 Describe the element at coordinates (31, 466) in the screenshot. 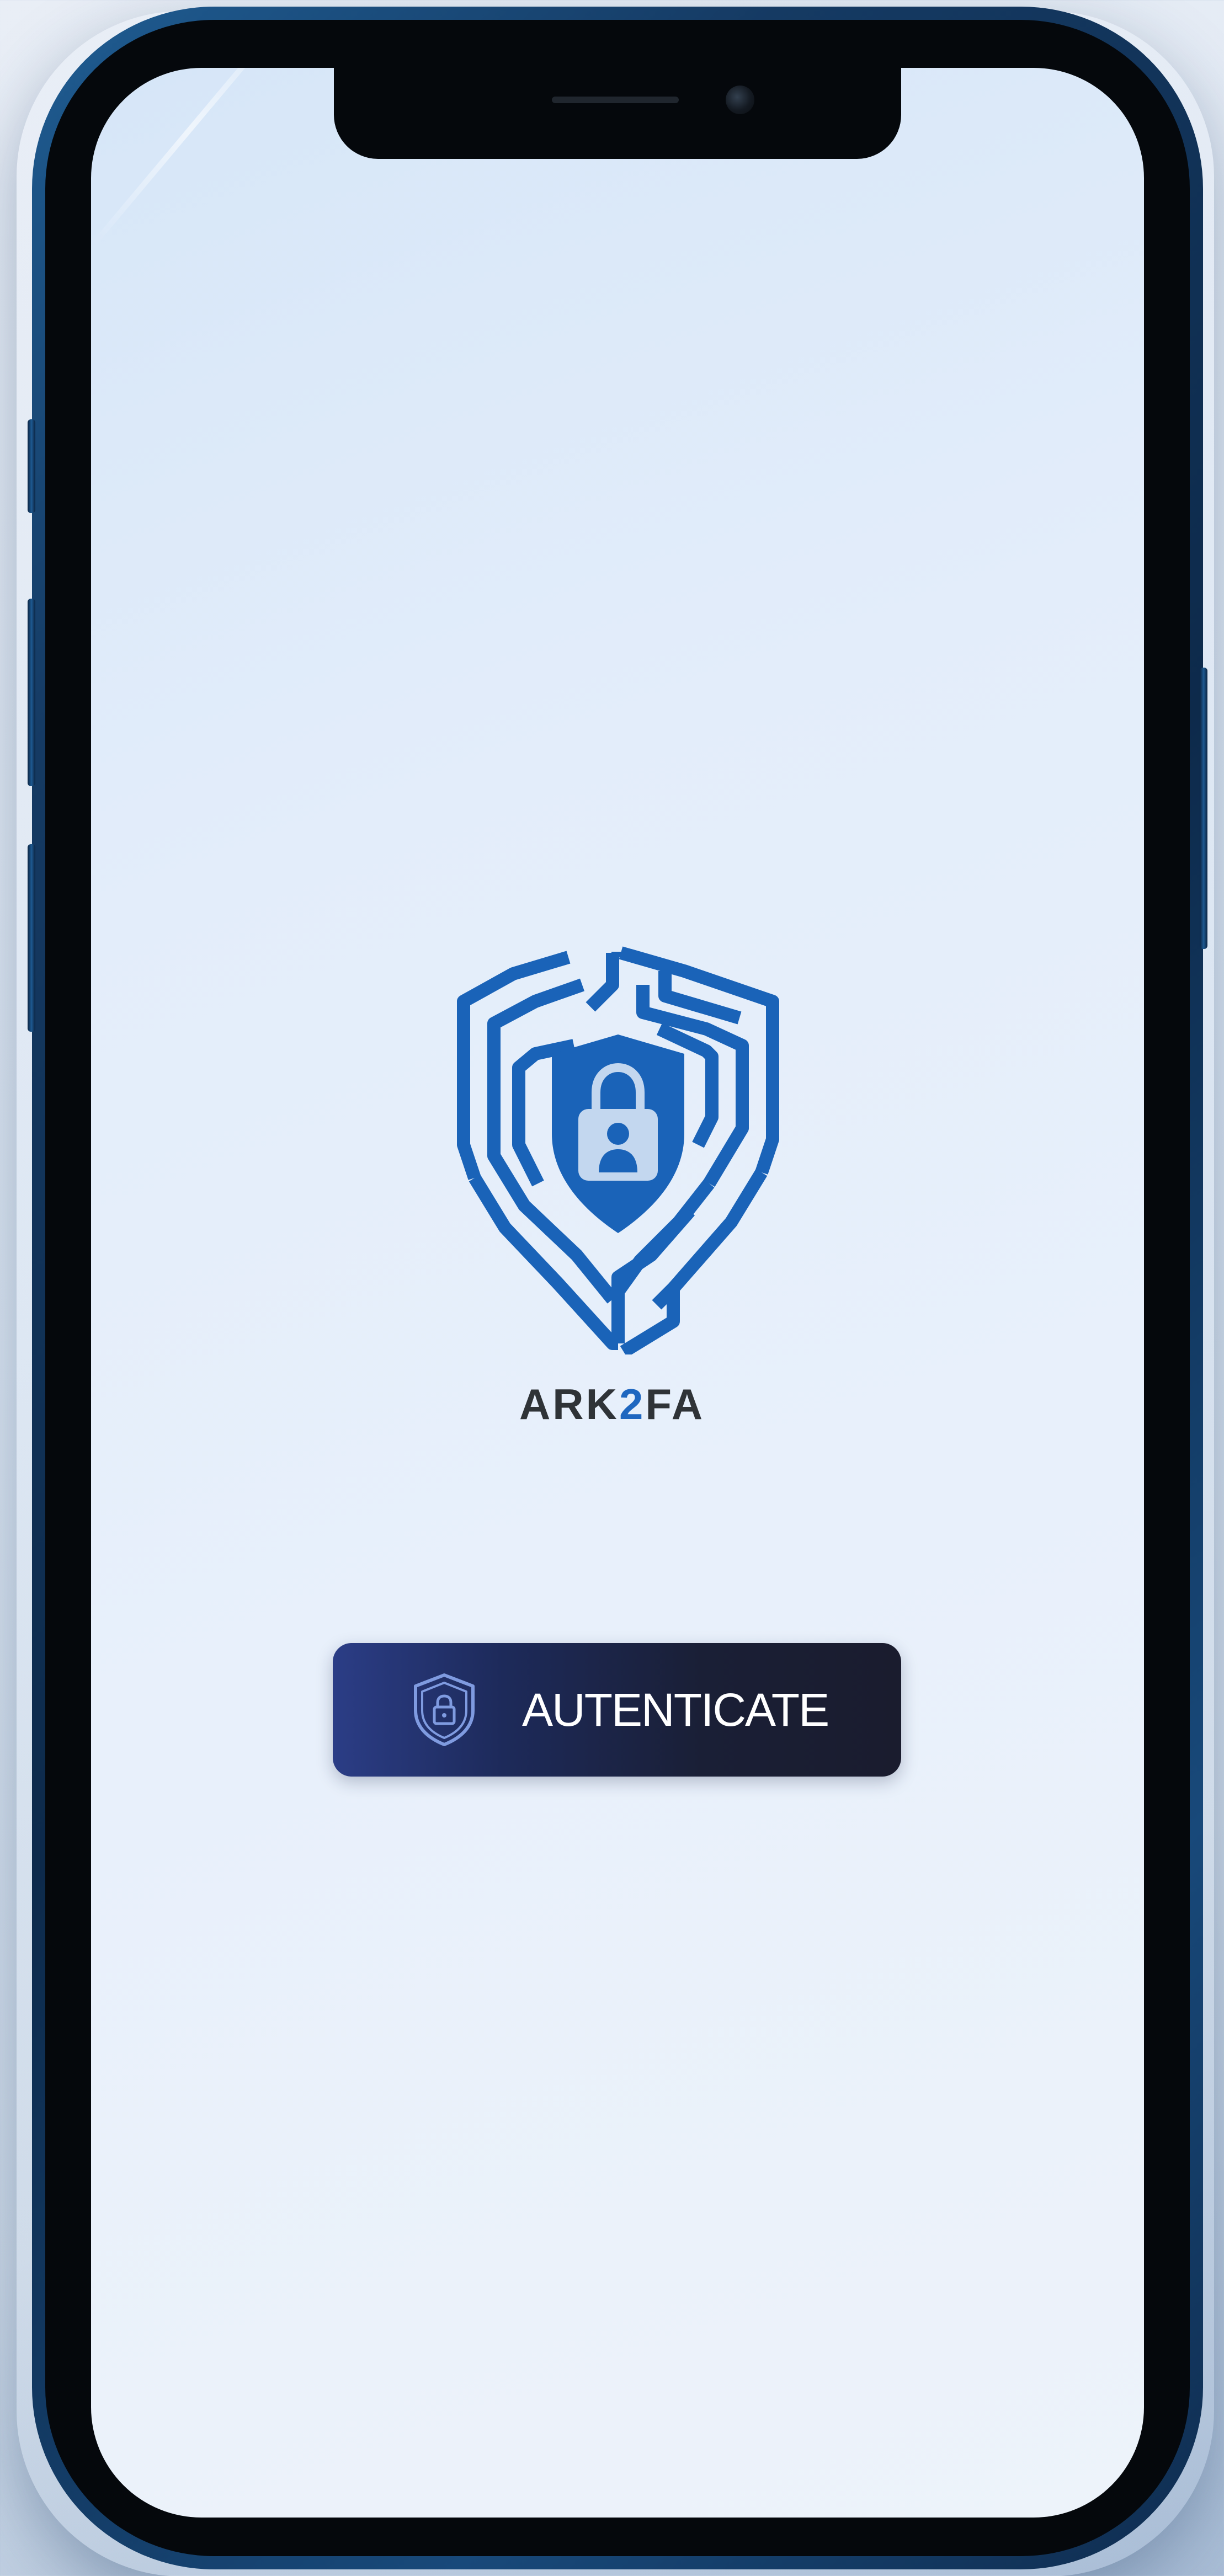

I see `mute-switch` at that location.